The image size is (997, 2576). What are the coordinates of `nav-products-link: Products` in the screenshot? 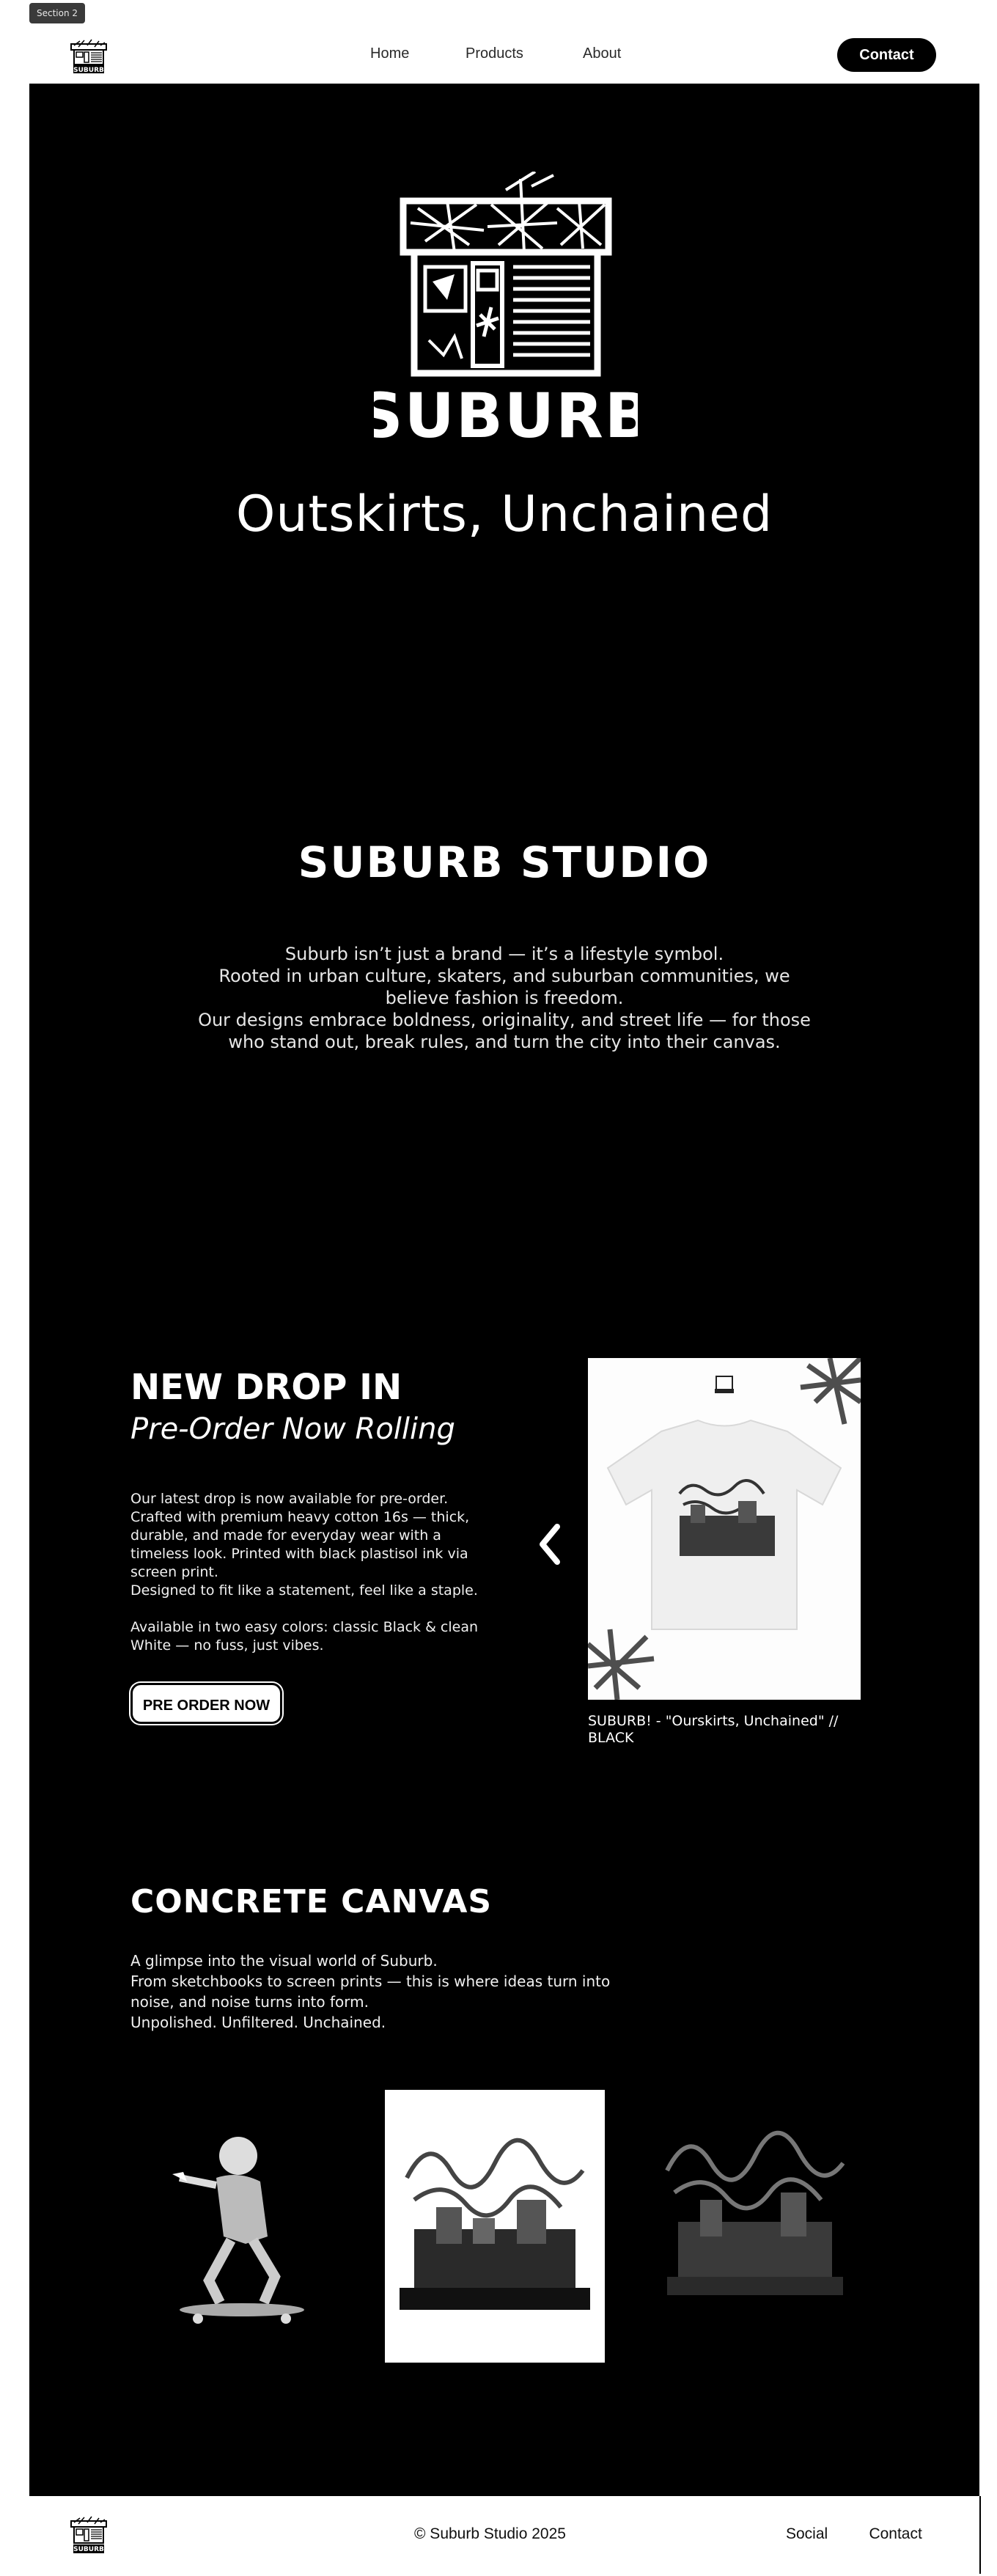 It's located at (524, 53).